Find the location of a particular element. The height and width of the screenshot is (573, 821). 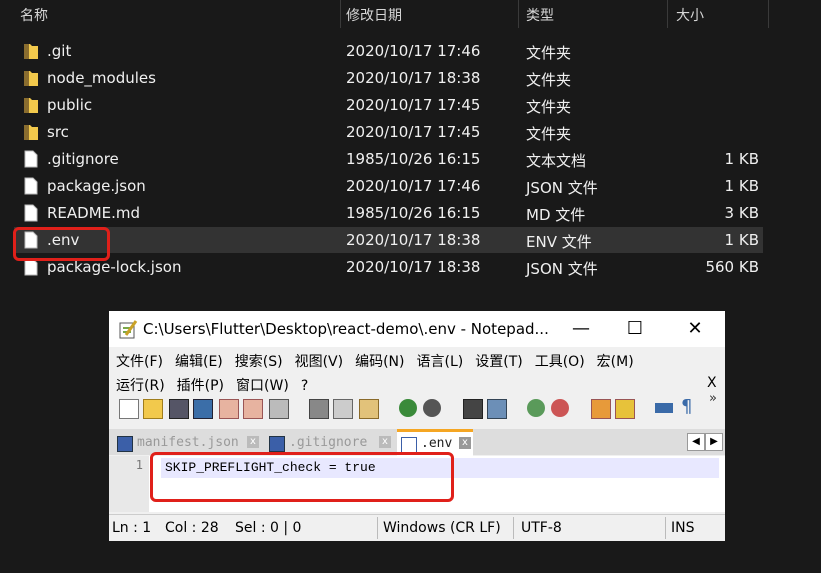

zoom-in-icon is located at coordinates (536, 408).